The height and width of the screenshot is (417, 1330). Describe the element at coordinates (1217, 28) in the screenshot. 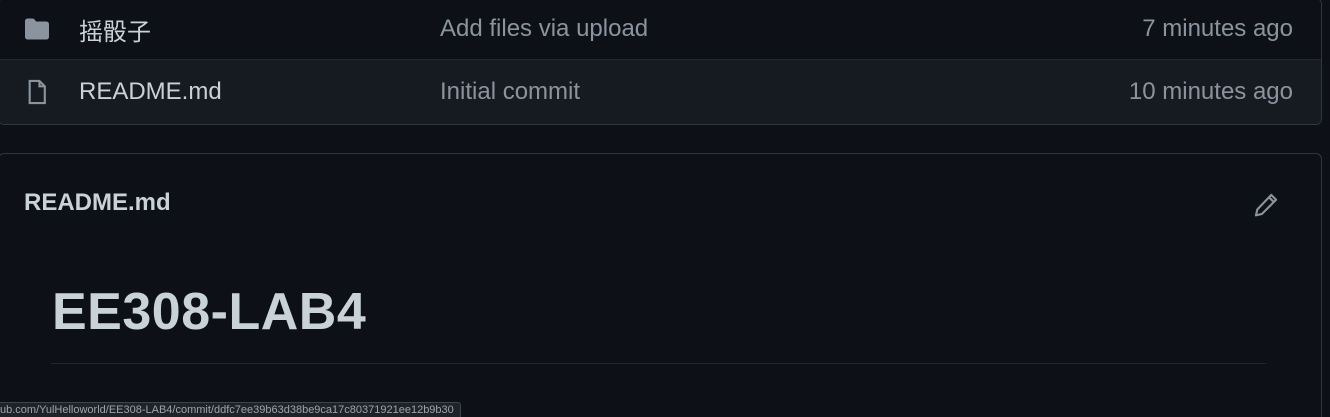

I see `commit-time: 7 minutes ago` at that location.